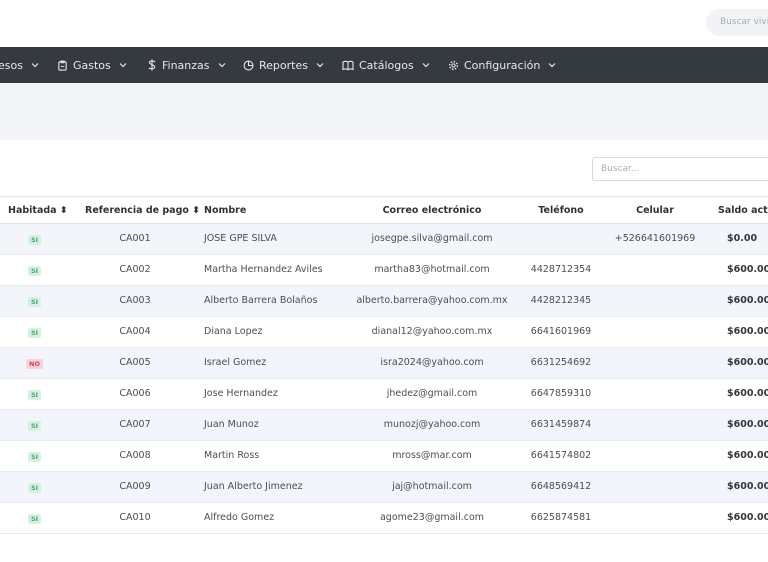 This screenshot has height=562, width=768. Describe the element at coordinates (63, 210) in the screenshot. I see `sort-icon: ⬍` at that location.